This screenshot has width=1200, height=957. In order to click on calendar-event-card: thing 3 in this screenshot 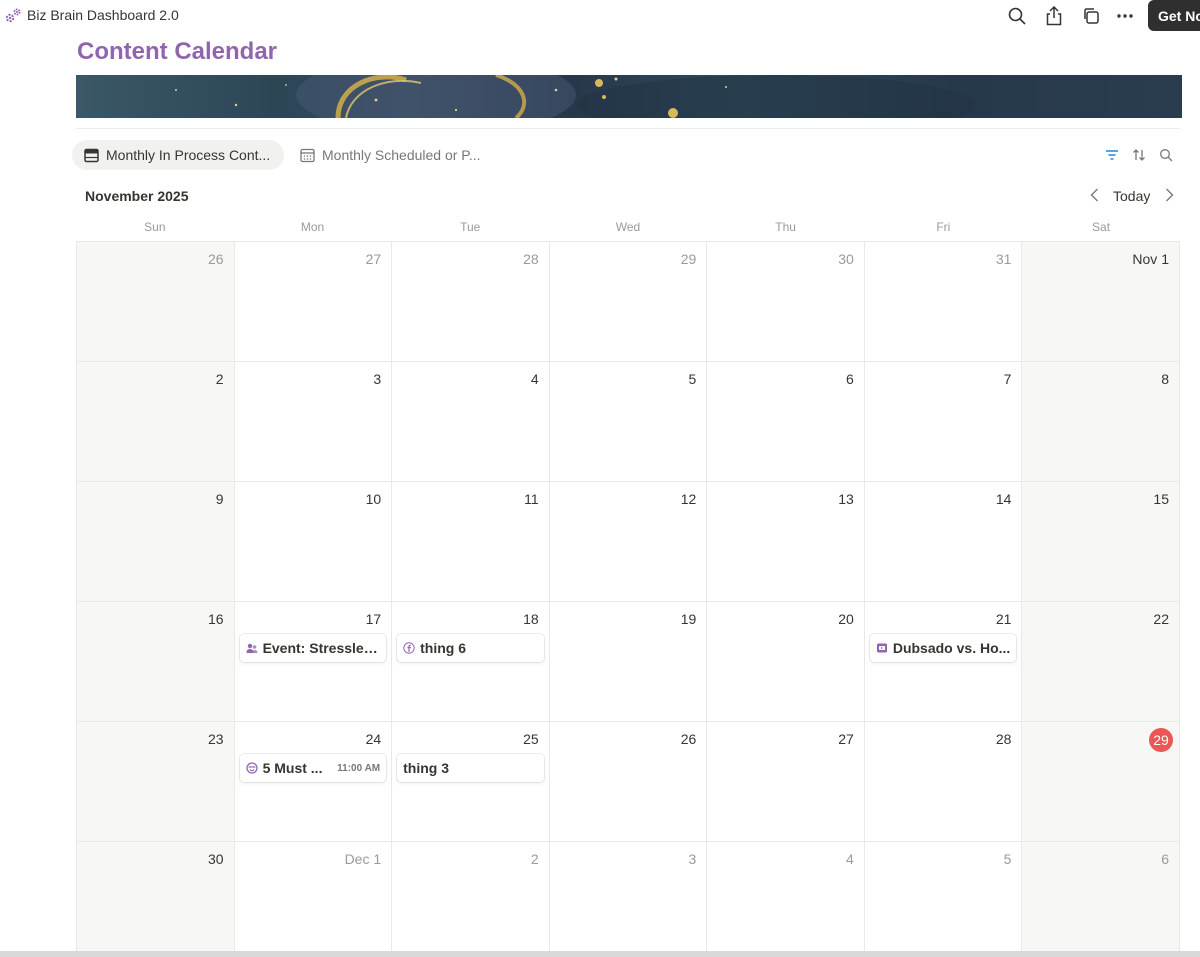, I will do `click(470, 768)`.